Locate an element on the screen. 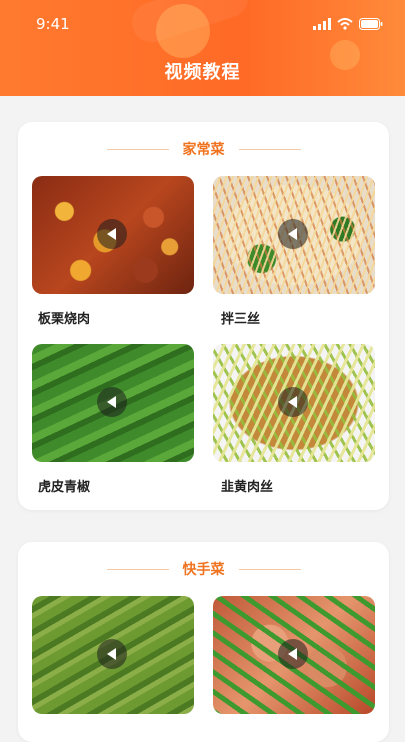 This screenshot has width=405, height=742. section-title: 家常菜 is located at coordinates (203, 150).